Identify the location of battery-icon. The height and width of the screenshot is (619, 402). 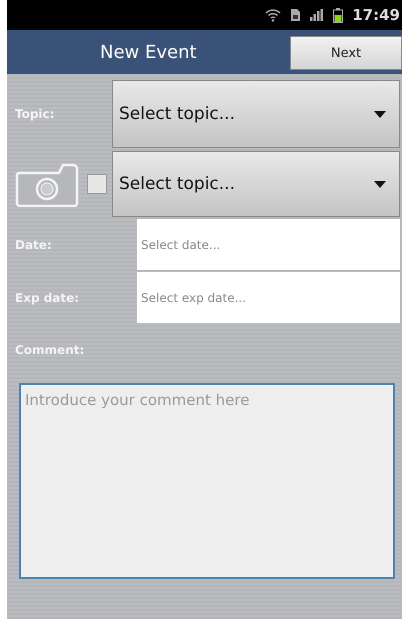
(338, 15).